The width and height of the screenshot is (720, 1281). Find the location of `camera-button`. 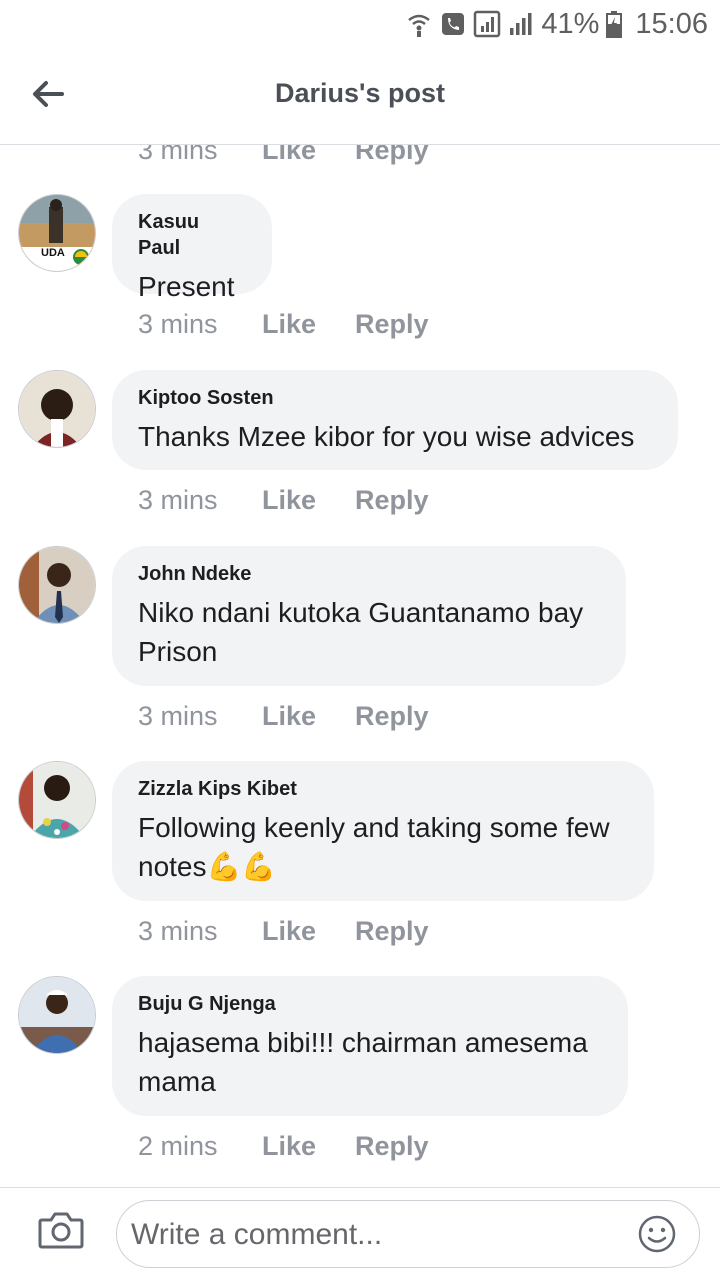

camera-button is located at coordinates (61, 1233).